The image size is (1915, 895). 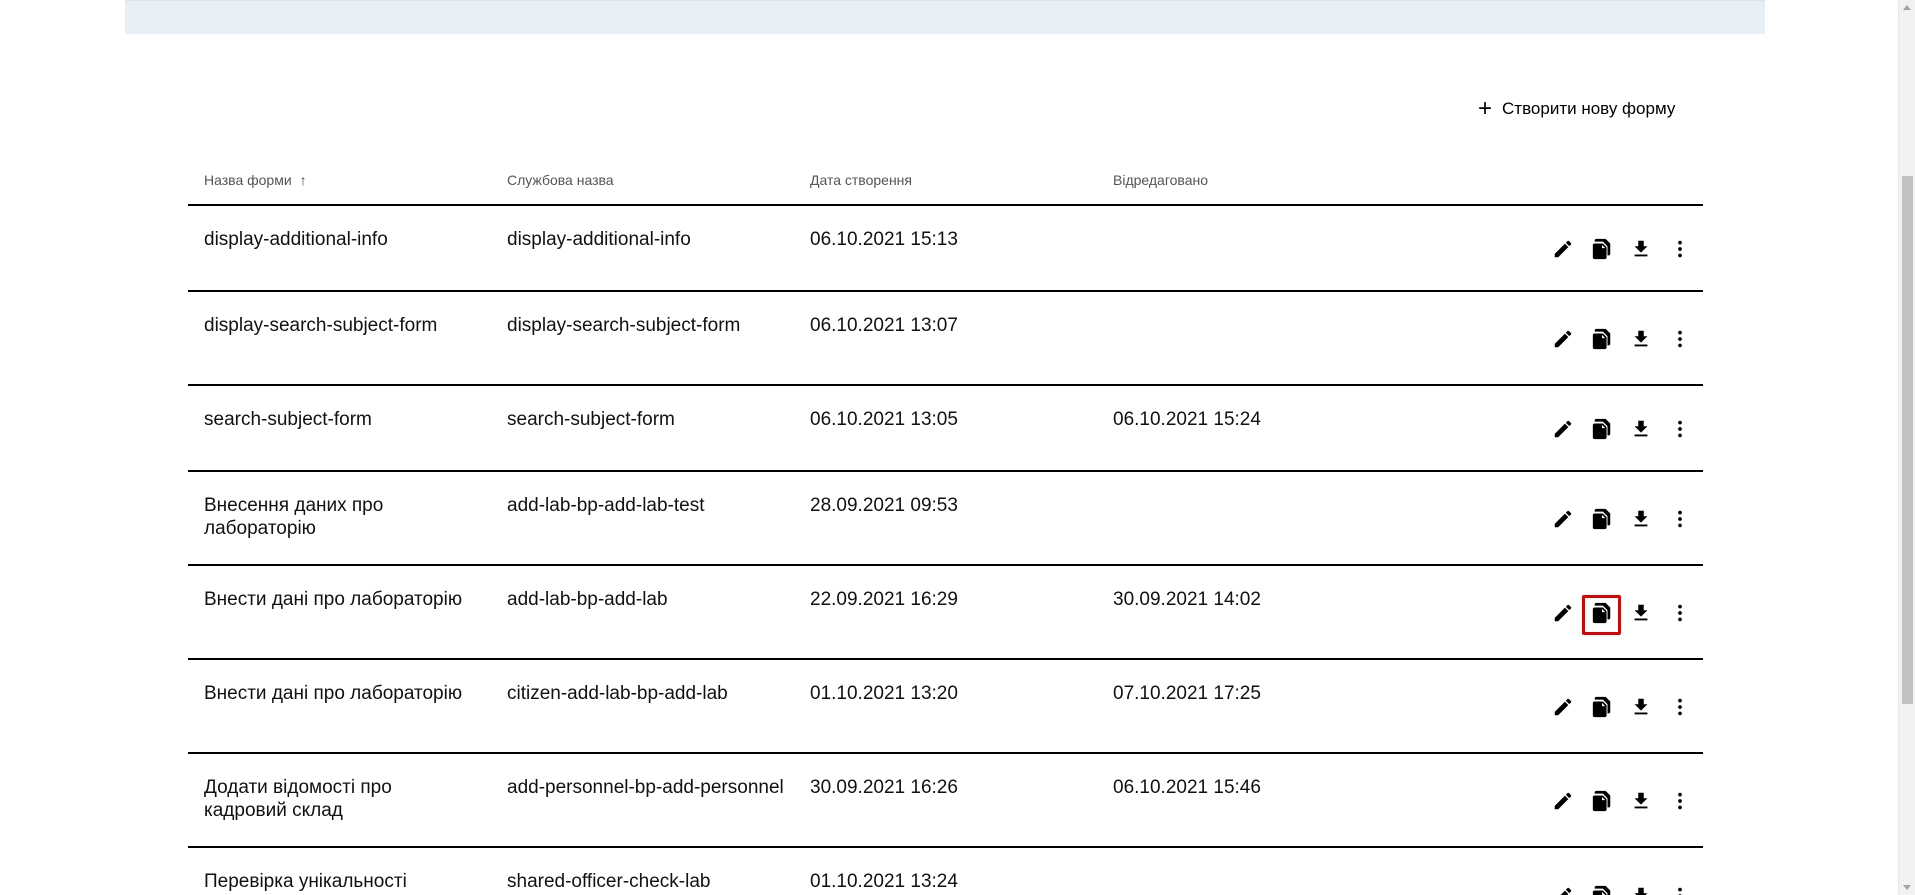 I want to click on column-header-service-name: Службова назва, so click(x=560, y=180).